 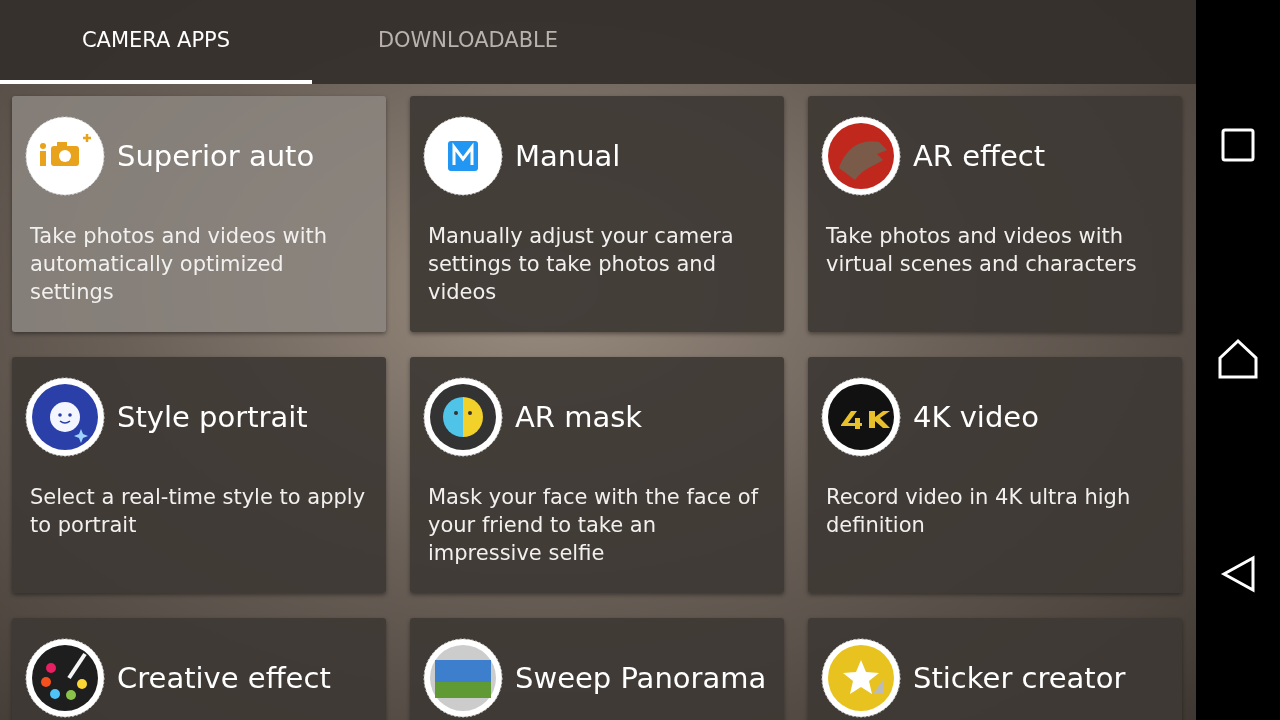 I want to click on app-description: Select a real-time style to apply to portrait, so click(x=198, y=511).